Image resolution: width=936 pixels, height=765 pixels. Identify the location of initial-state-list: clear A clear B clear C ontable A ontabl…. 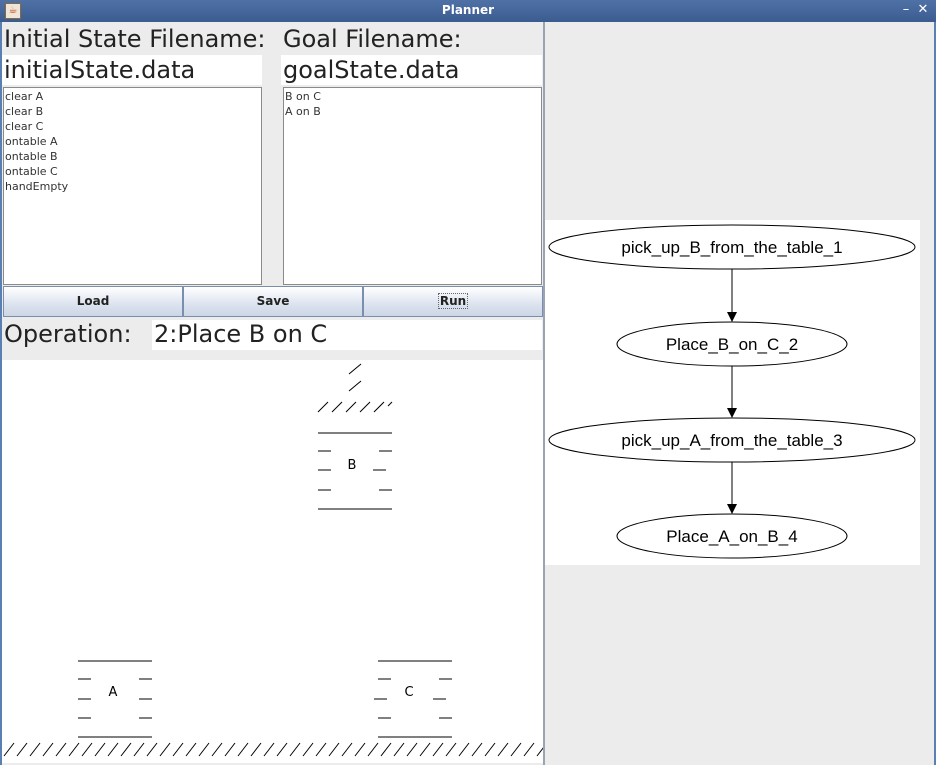
(132, 186).